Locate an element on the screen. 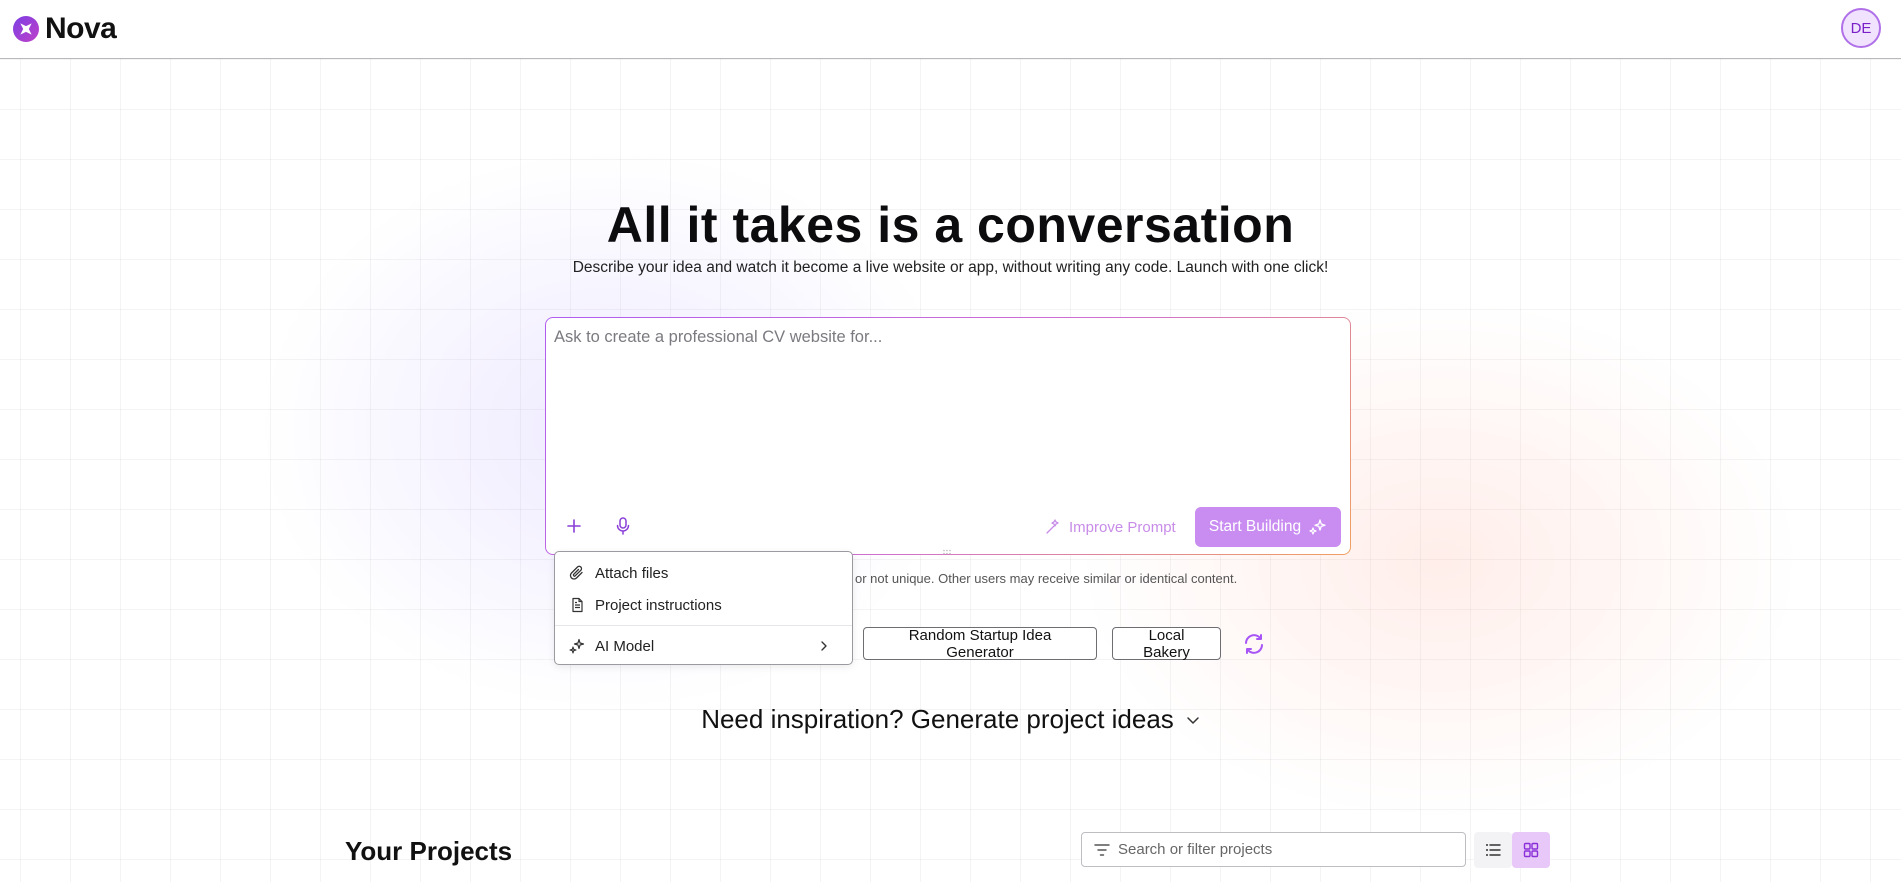  list-icon is located at coordinates (1493, 850).